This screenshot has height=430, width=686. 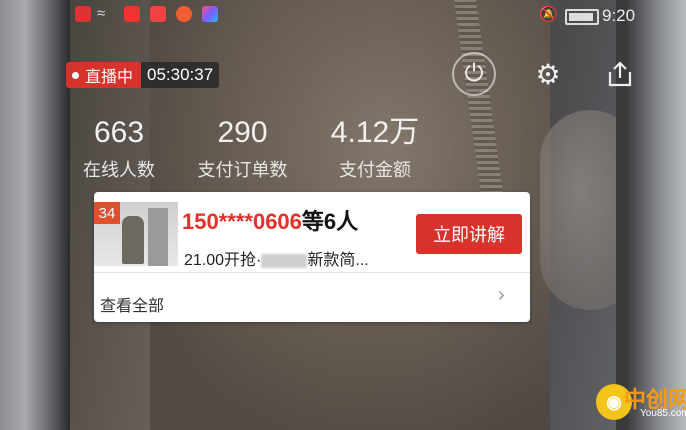 I want to click on buyer-masked-phone: 150****0606, so click(x=242, y=221).